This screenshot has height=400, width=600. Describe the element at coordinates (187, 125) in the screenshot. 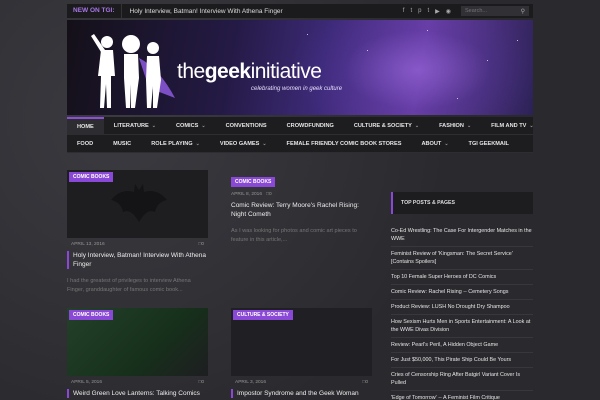

I see `nav-label: COMICS` at that location.